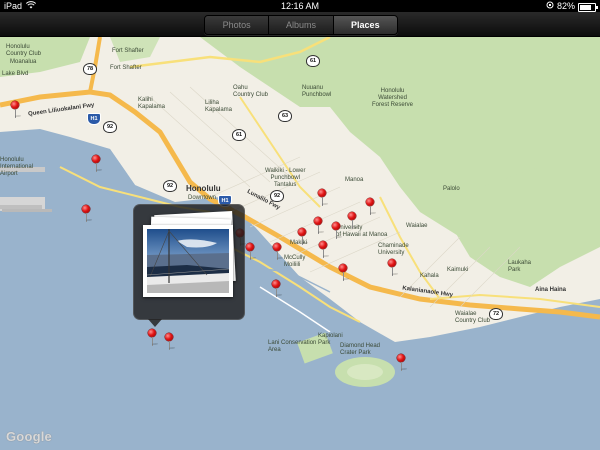 This screenshot has height=450, width=600. What do you see at coordinates (565, 6) in the screenshot?
I see `battery-percent: 82%` at bounding box center [565, 6].